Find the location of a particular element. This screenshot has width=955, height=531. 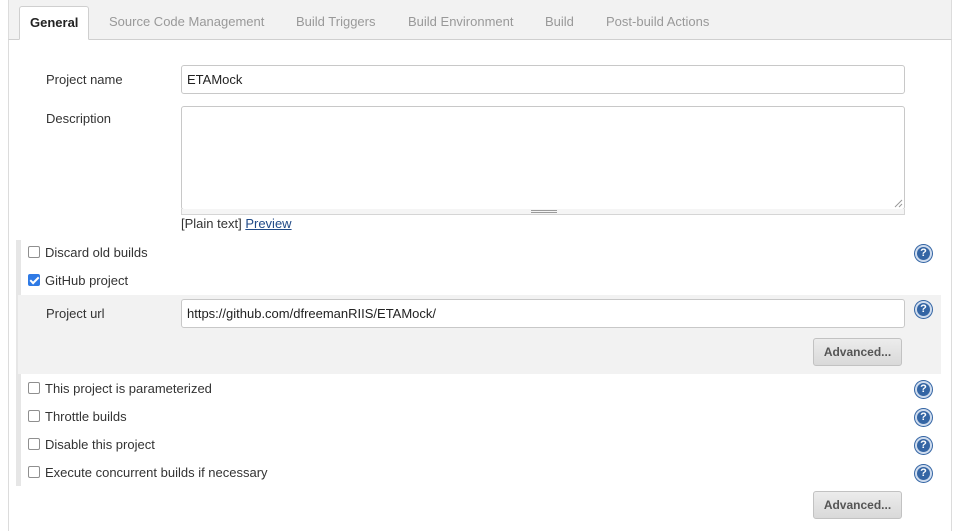

concurrent-builds-label: Execute concurrent builds if necessary is located at coordinates (156, 472).